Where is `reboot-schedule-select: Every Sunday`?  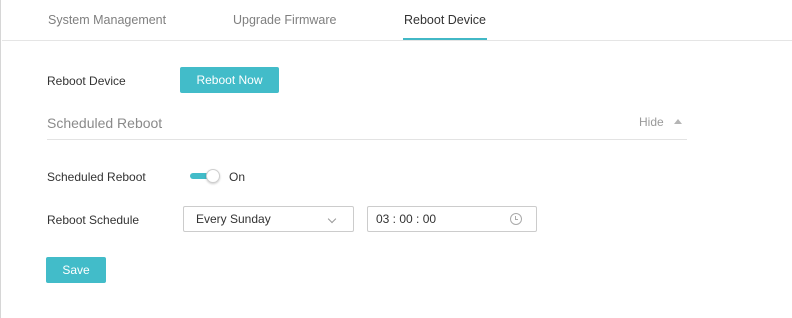 reboot-schedule-select: Every Sunday is located at coordinates (268, 219).